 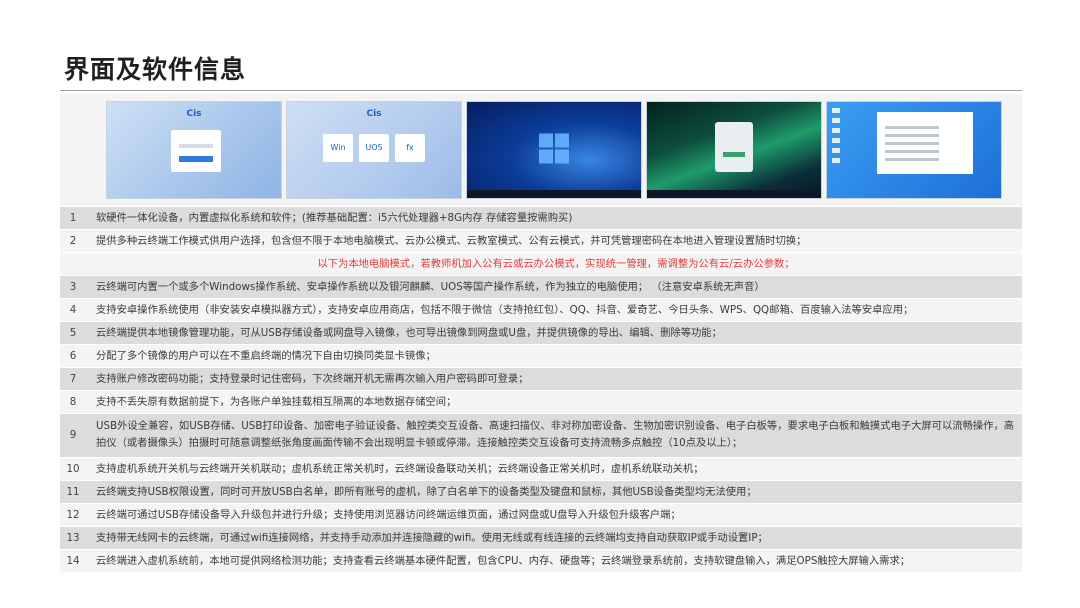 What do you see at coordinates (734, 146) in the screenshot?
I see `login-card` at bounding box center [734, 146].